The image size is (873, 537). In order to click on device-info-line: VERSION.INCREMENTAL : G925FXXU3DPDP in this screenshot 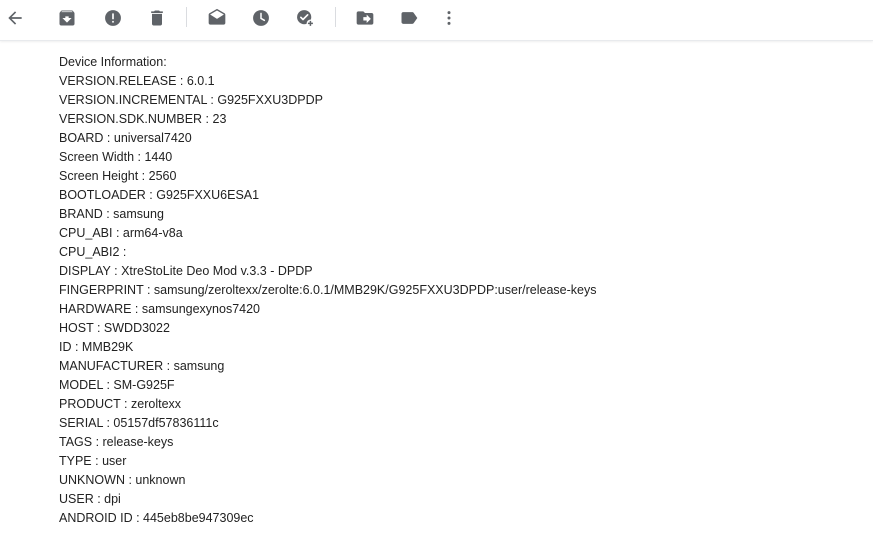, I will do `click(191, 100)`.